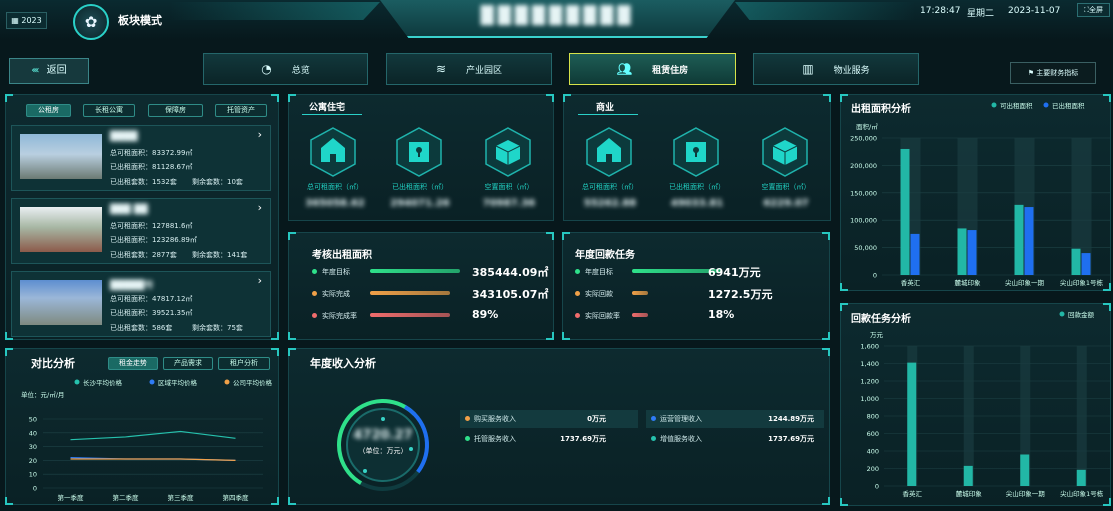  What do you see at coordinates (865, 248) in the screenshot?
I see `y-tick-label: 50,000` at bounding box center [865, 248].